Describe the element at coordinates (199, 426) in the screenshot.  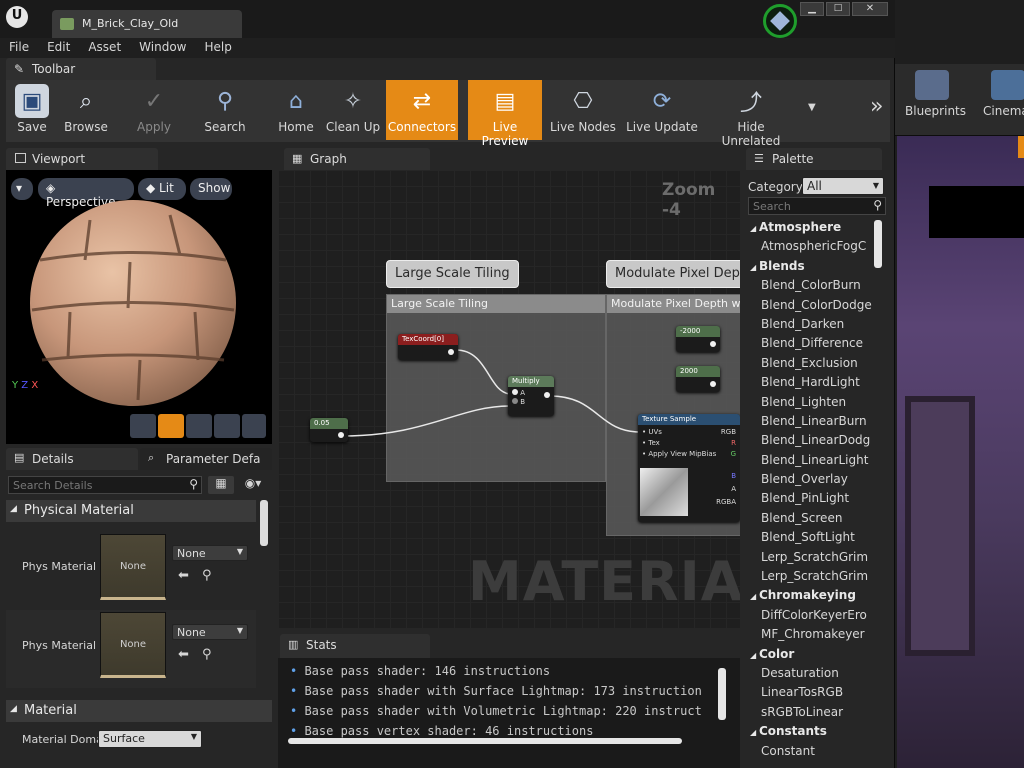
I see `plane-shape-button` at that location.